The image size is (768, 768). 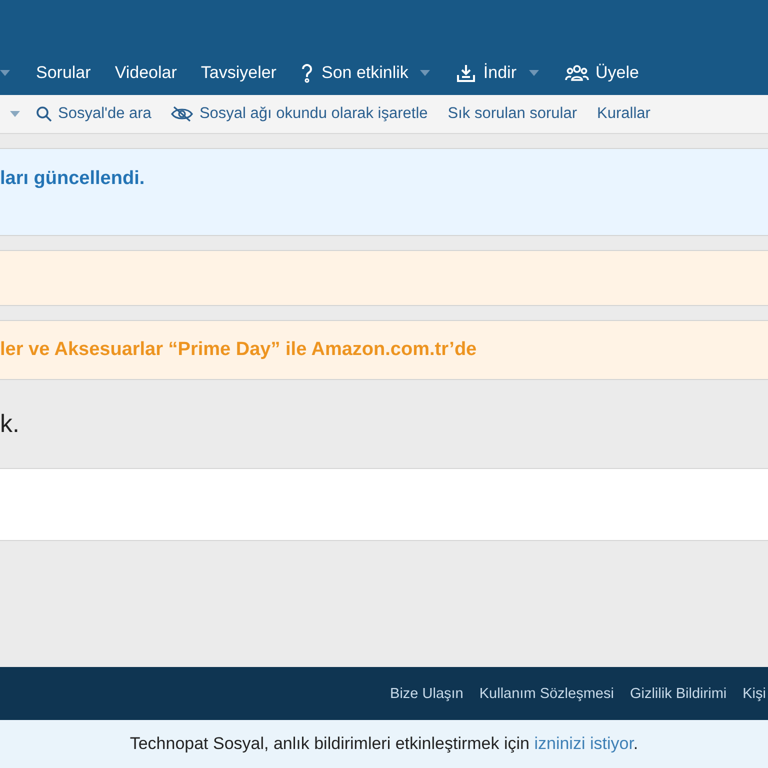 I want to click on footer-link: Kişi, so click(x=754, y=694).